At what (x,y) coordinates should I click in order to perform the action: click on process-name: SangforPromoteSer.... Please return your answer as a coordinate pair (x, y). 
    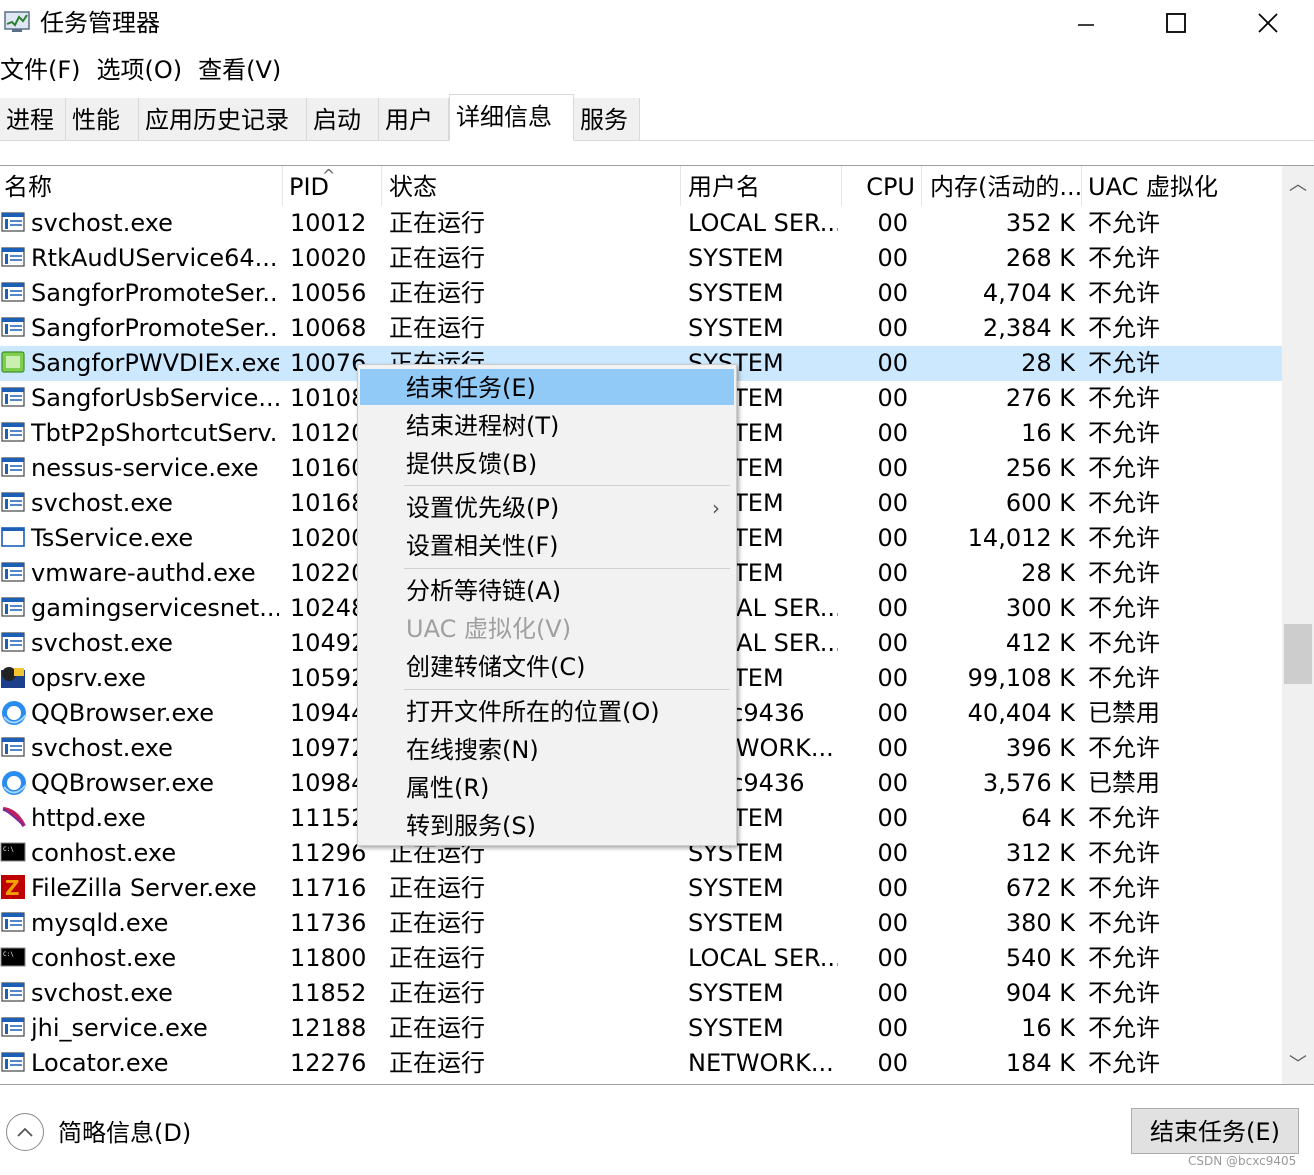
    Looking at the image, I should click on (155, 293).